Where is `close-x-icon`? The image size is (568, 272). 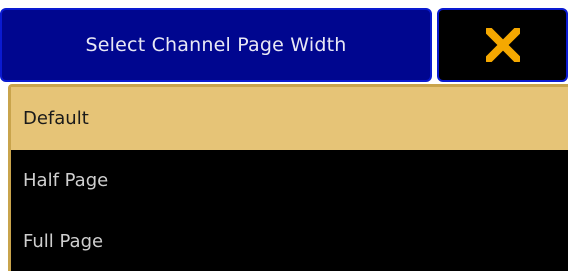
close-x-icon is located at coordinates (502, 45).